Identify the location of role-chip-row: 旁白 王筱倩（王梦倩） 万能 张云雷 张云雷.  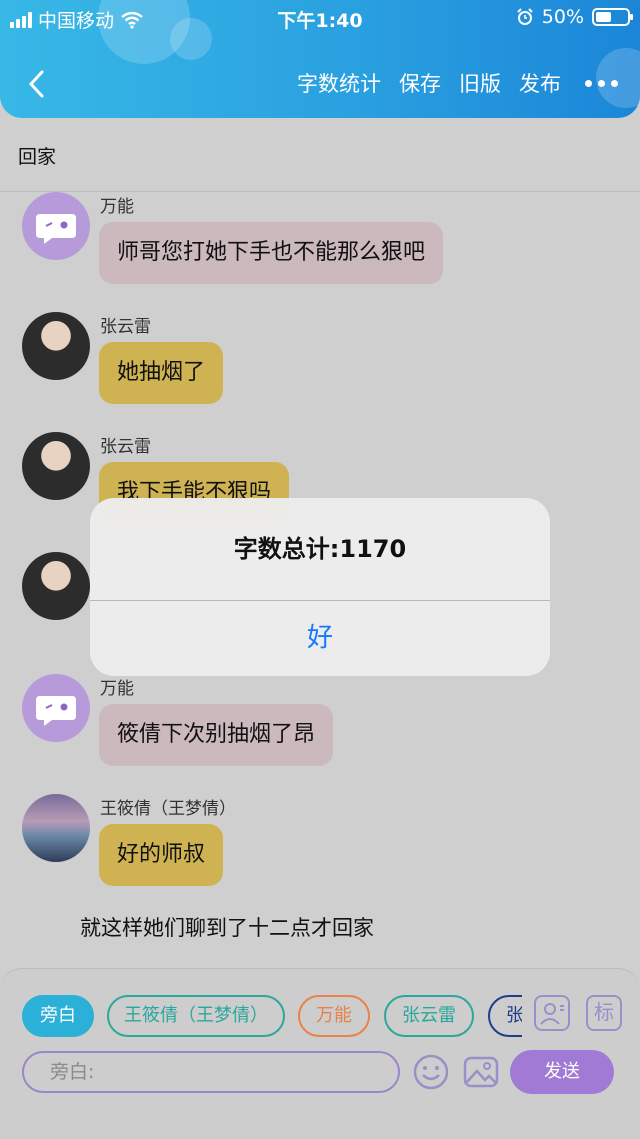
(272, 1016).